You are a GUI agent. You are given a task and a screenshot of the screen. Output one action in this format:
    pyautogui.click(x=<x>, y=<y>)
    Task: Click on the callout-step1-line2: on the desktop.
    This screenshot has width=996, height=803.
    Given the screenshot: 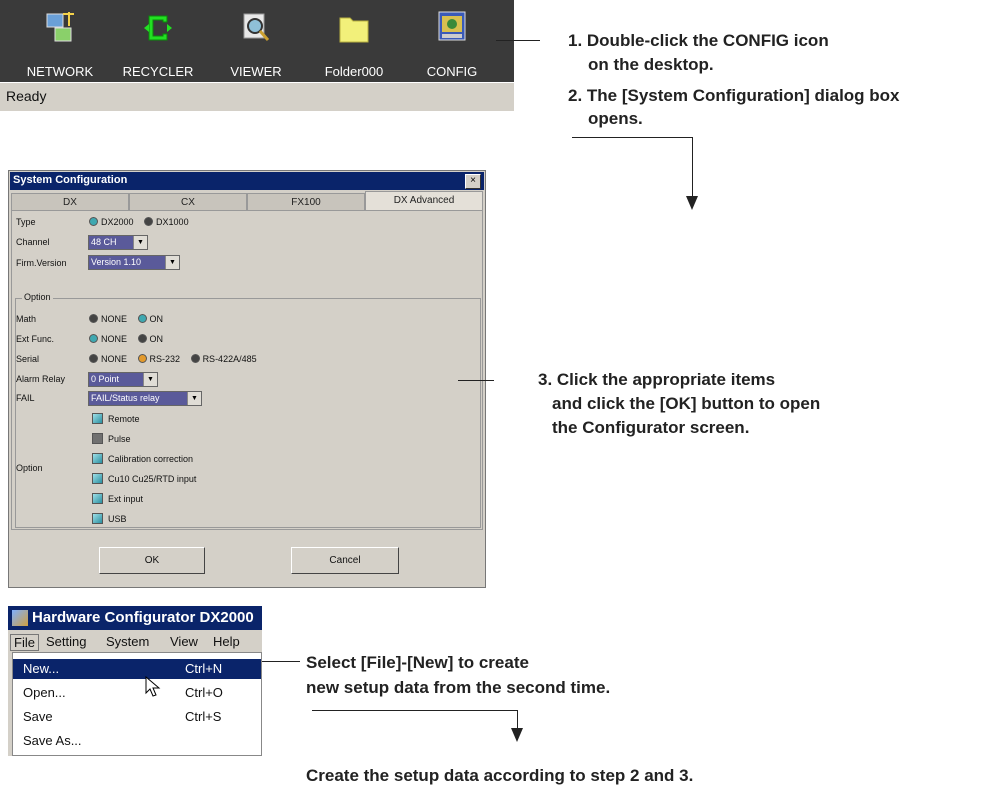 What is the action you would take?
    pyautogui.click(x=651, y=64)
    